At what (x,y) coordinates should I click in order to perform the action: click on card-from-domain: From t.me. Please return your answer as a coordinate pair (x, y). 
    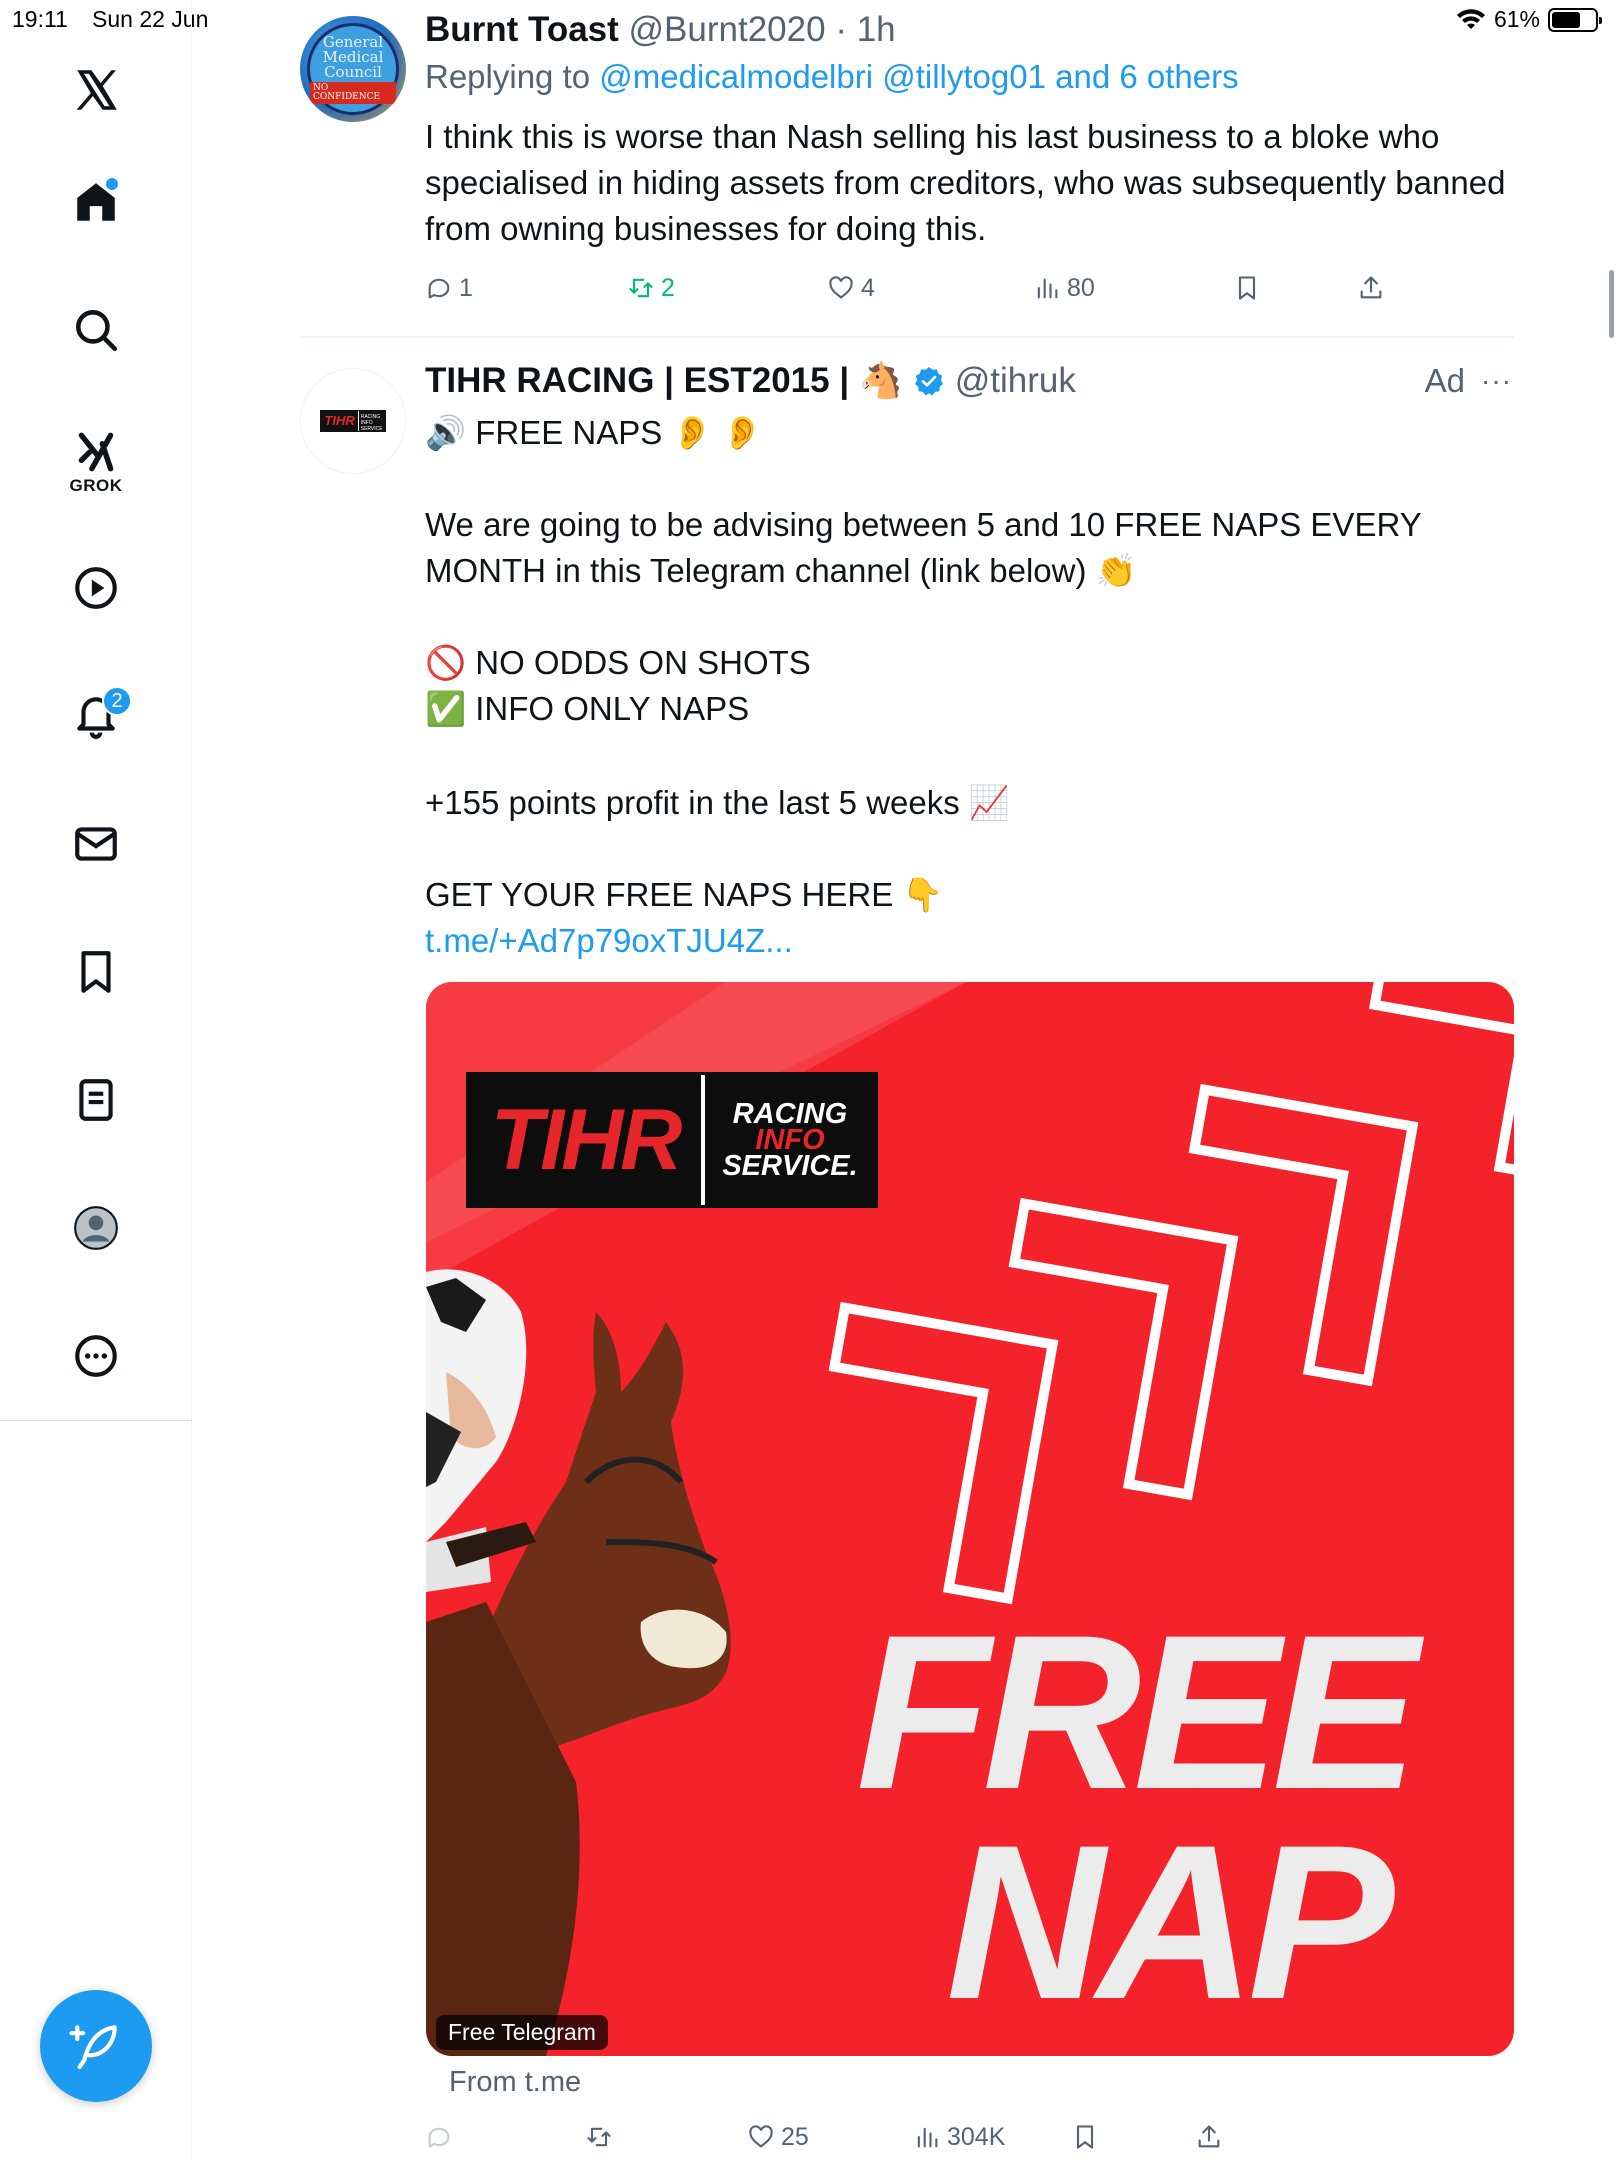
    Looking at the image, I should click on (515, 2082).